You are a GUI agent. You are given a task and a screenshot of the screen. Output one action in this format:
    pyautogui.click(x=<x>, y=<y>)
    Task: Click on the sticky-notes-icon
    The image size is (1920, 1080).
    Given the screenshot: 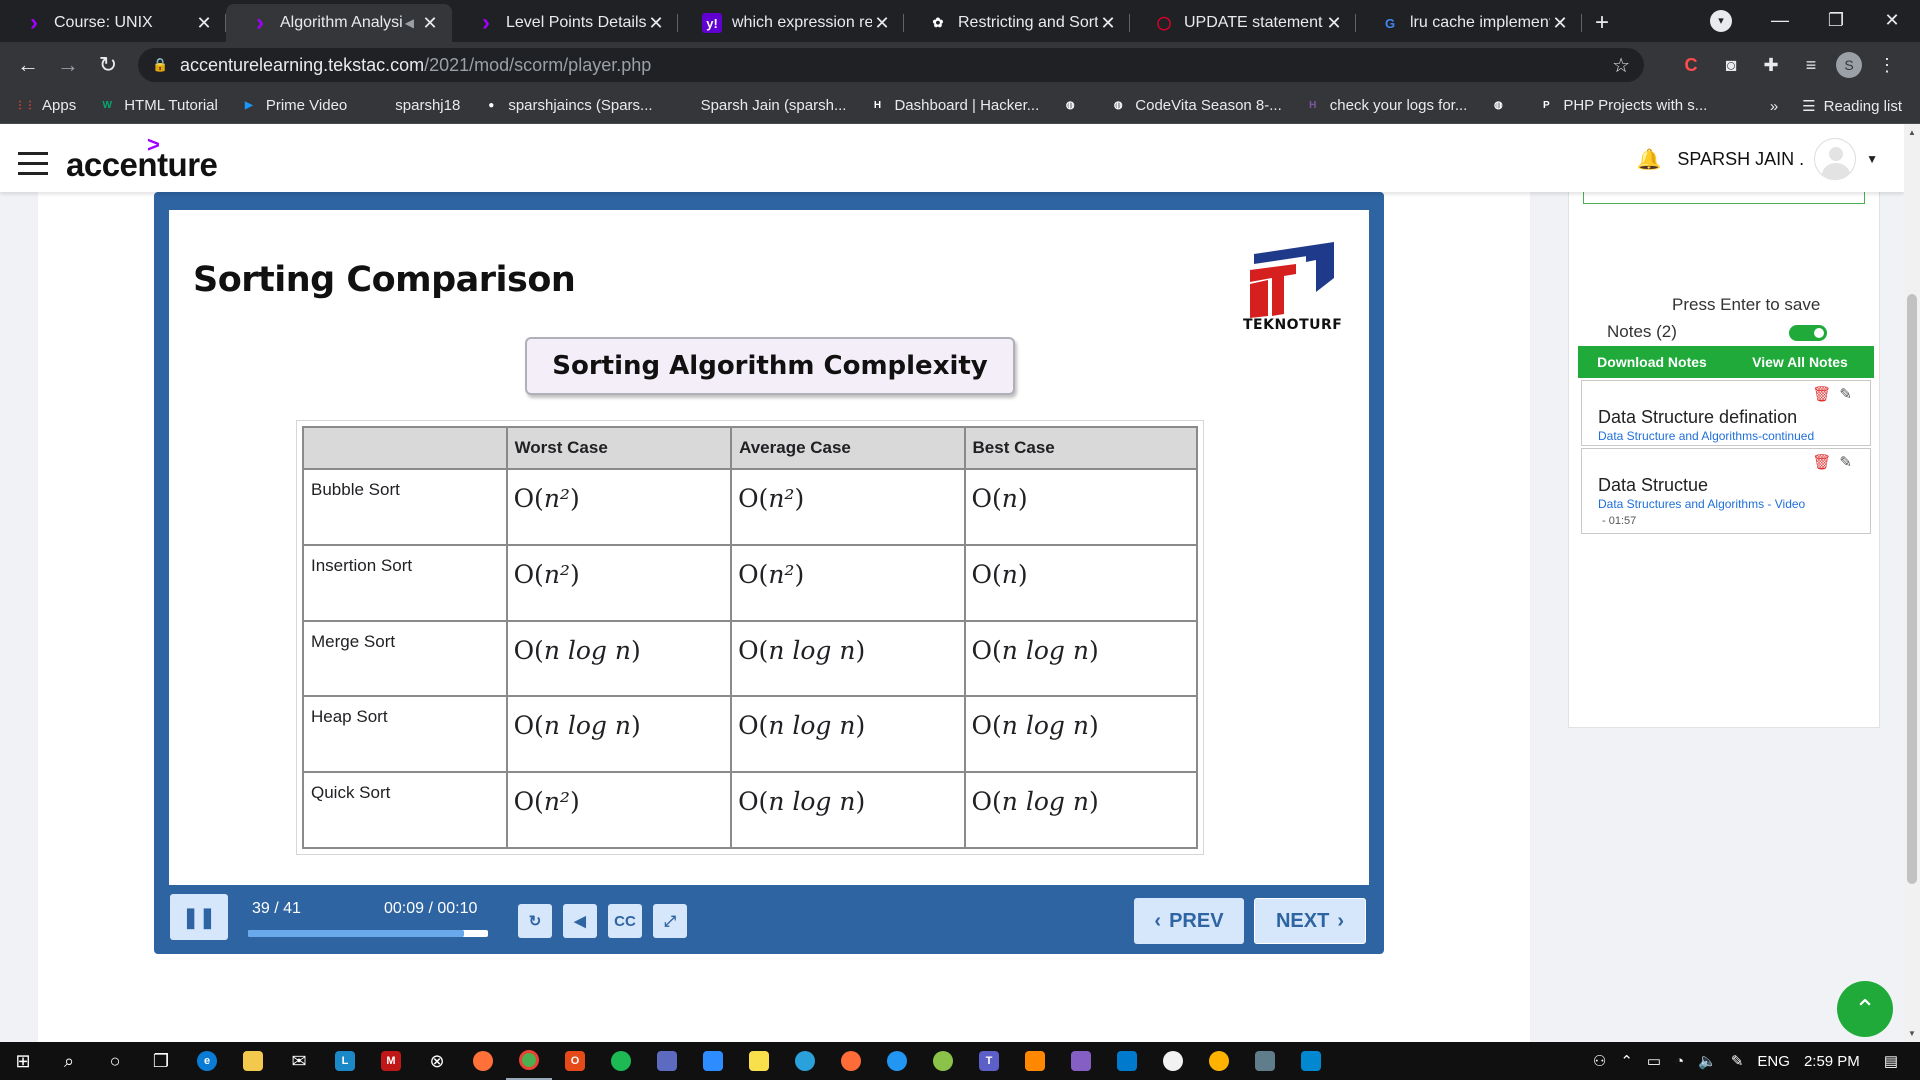 What is the action you would take?
    pyautogui.click(x=759, y=1061)
    